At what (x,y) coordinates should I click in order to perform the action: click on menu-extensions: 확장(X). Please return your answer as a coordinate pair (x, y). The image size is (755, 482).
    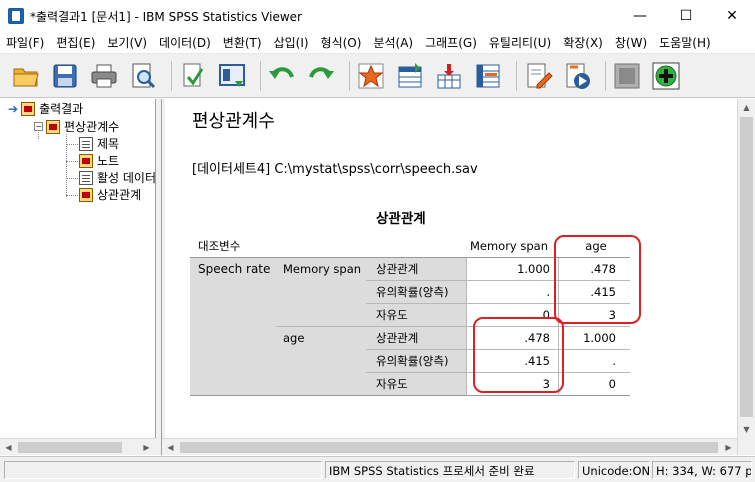
    Looking at the image, I should click on (583, 42).